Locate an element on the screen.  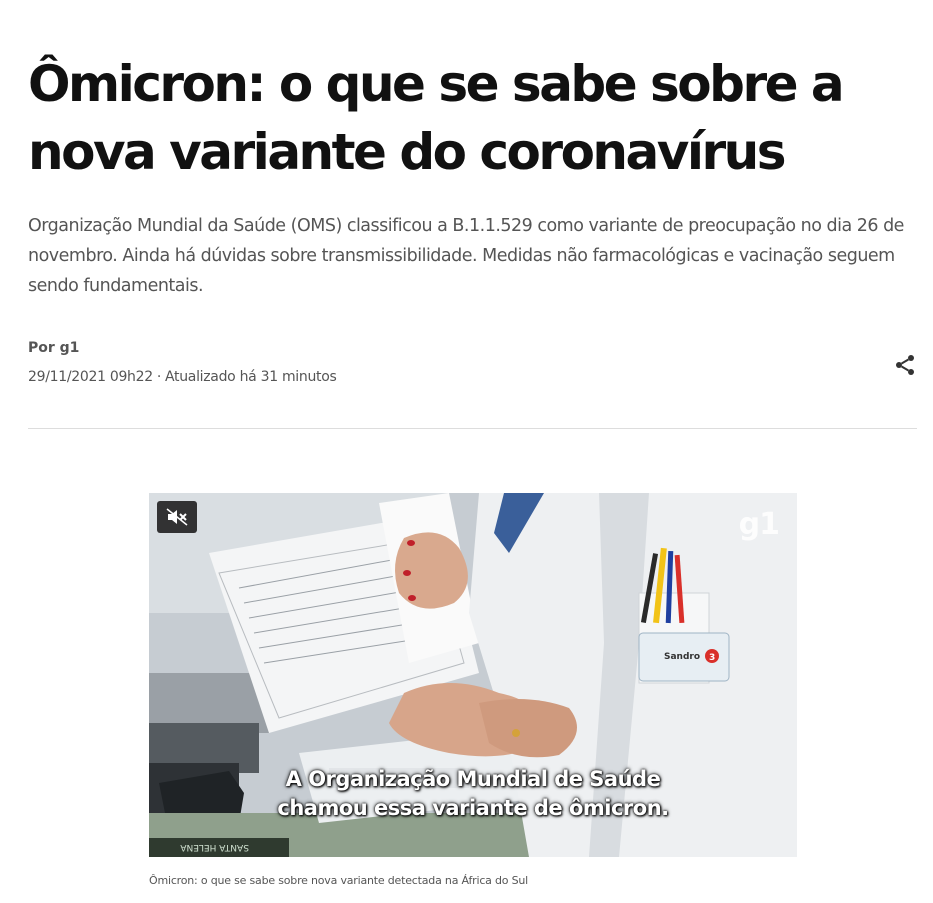
badge-number: 3 is located at coordinates (712, 658).